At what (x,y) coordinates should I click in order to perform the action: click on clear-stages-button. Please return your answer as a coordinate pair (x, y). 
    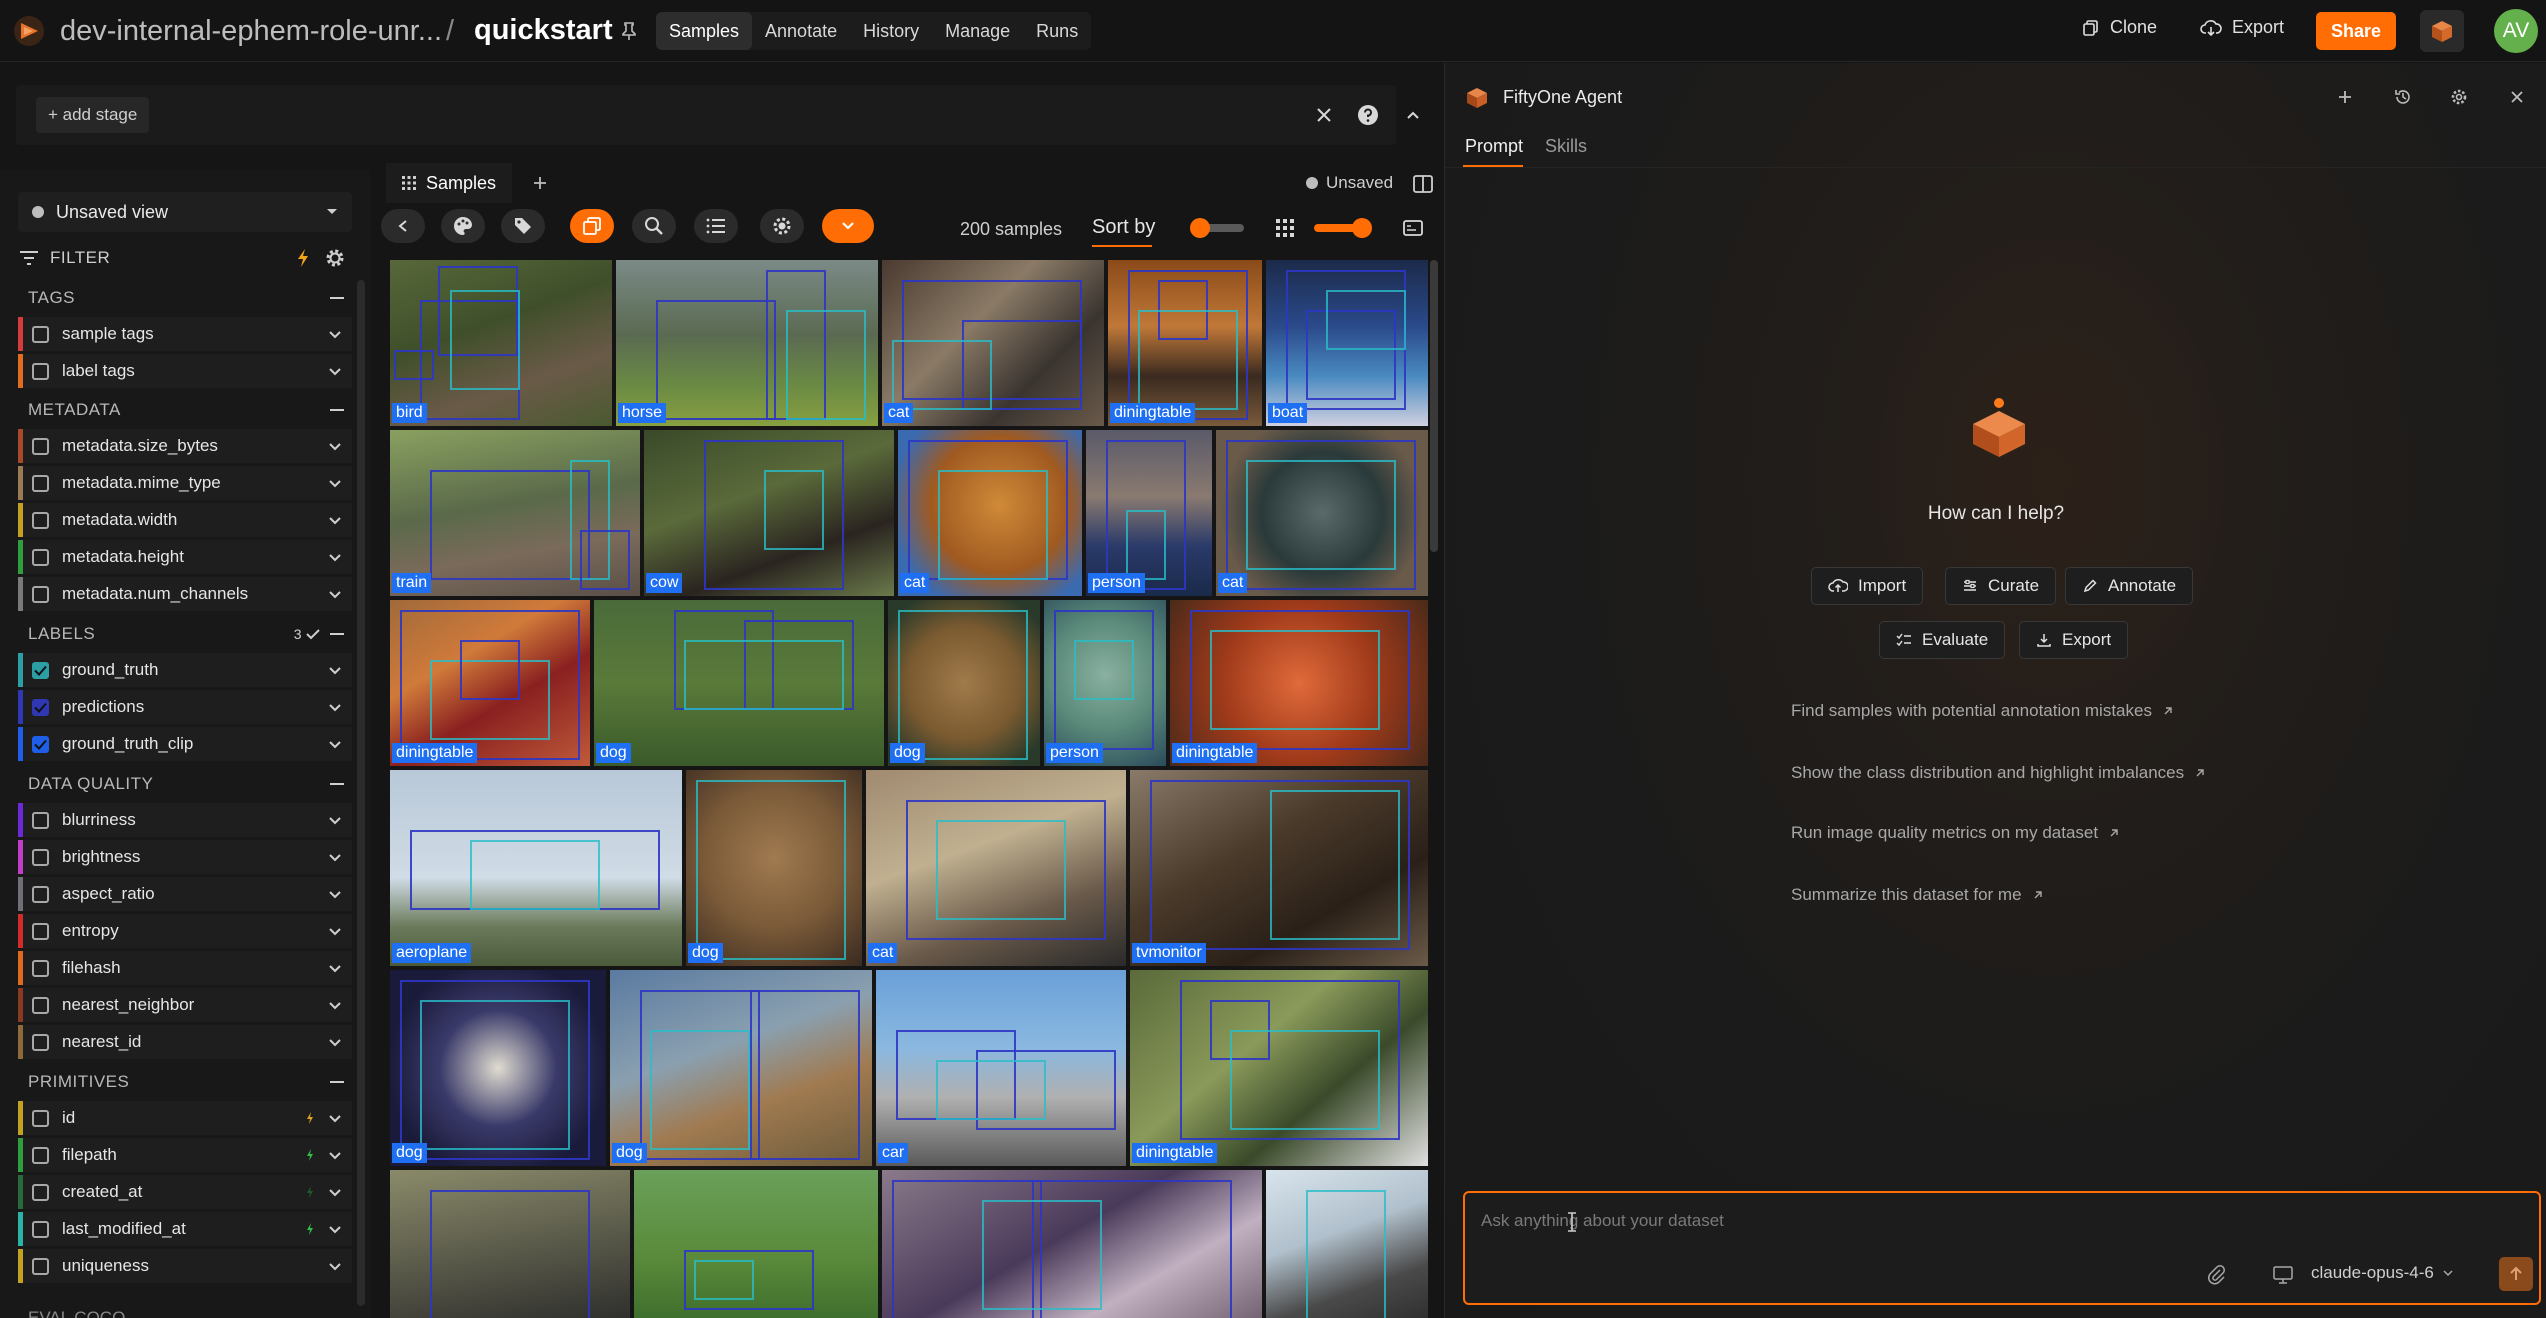
    Looking at the image, I should click on (1324, 115).